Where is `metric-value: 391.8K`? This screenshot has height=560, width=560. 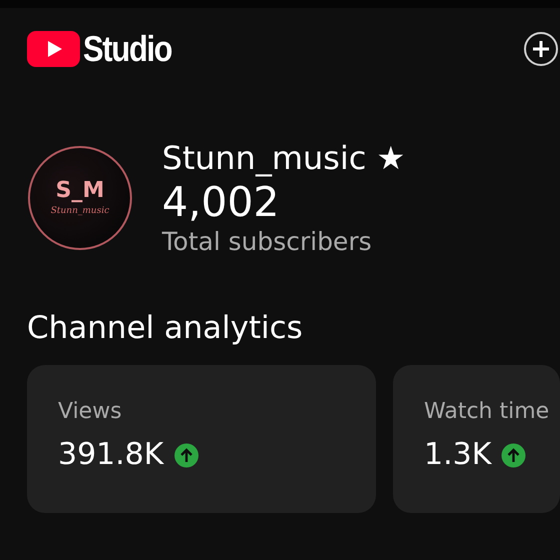 metric-value: 391.8K is located at coordinates (111, 455).